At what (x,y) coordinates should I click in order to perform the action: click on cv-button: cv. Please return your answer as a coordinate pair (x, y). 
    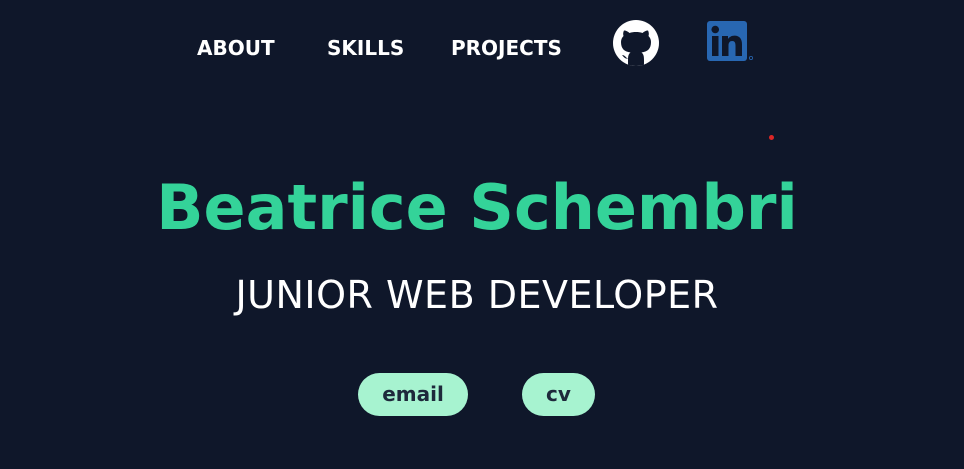
    Looking at the image, I should click on (558, 394).